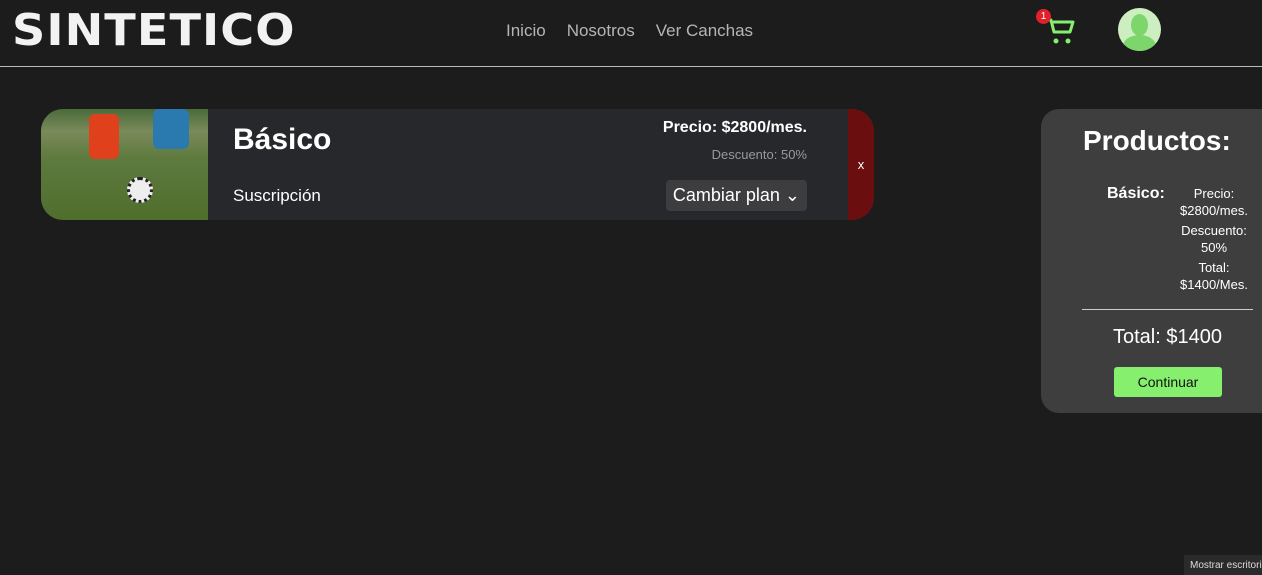  What do you see at coordinates (1214, 247) in the screenshot?
I see `discount-value: 50%` at bounding box center [1214, 247].